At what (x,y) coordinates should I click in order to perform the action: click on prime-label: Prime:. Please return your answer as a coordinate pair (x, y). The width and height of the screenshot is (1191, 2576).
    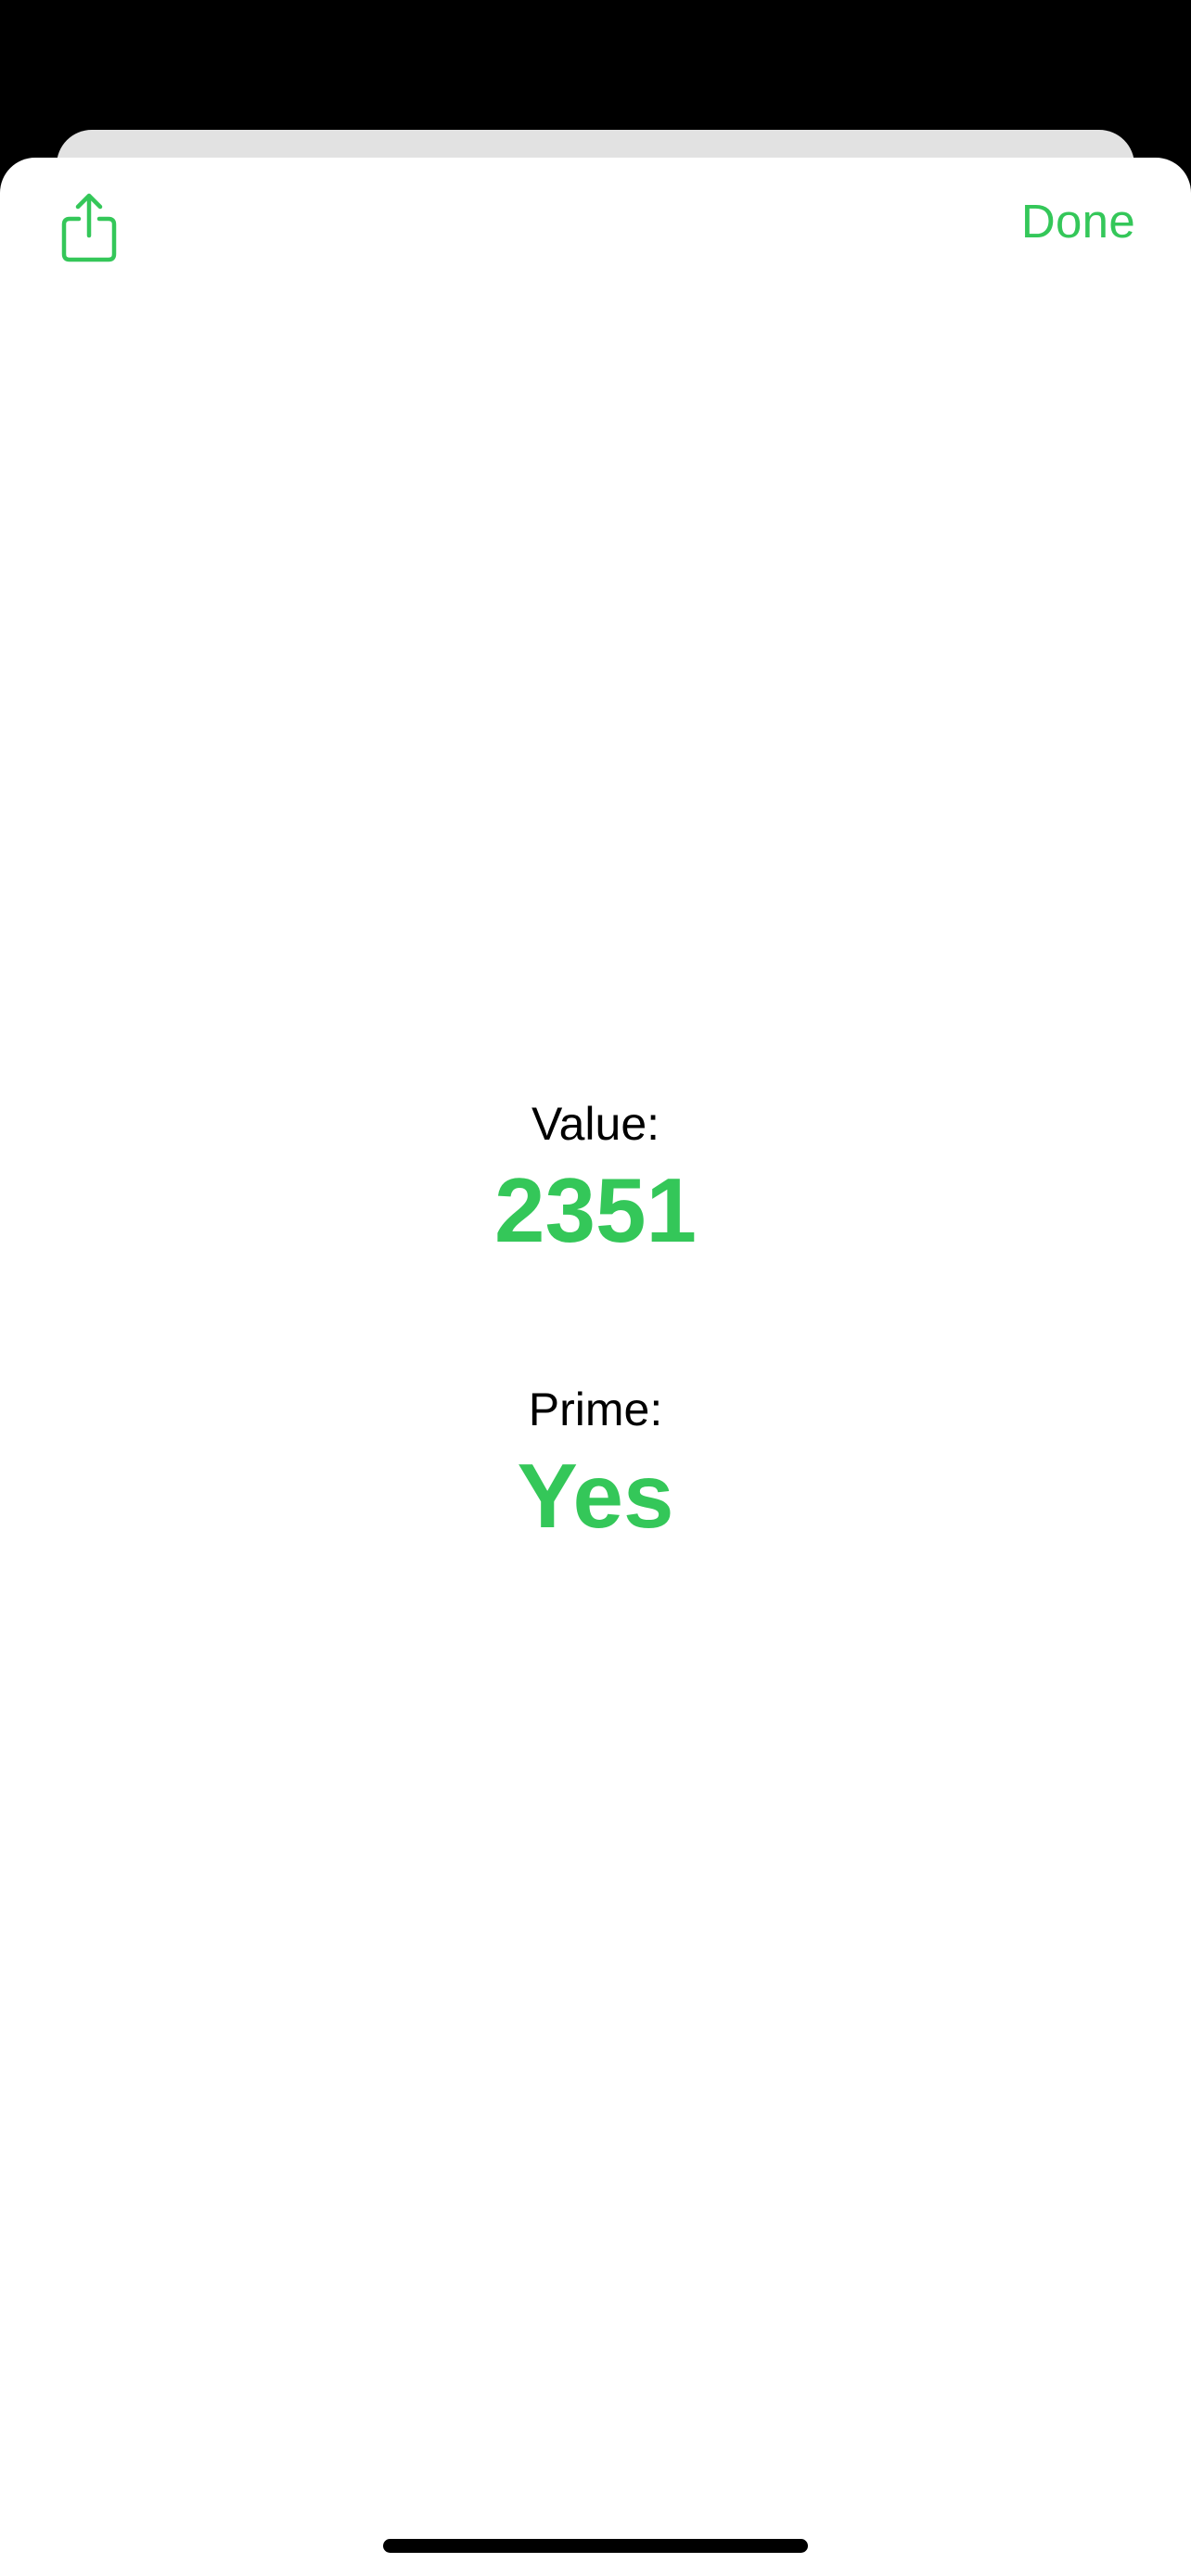
    Looking at the image, I should click on (595, 1410).